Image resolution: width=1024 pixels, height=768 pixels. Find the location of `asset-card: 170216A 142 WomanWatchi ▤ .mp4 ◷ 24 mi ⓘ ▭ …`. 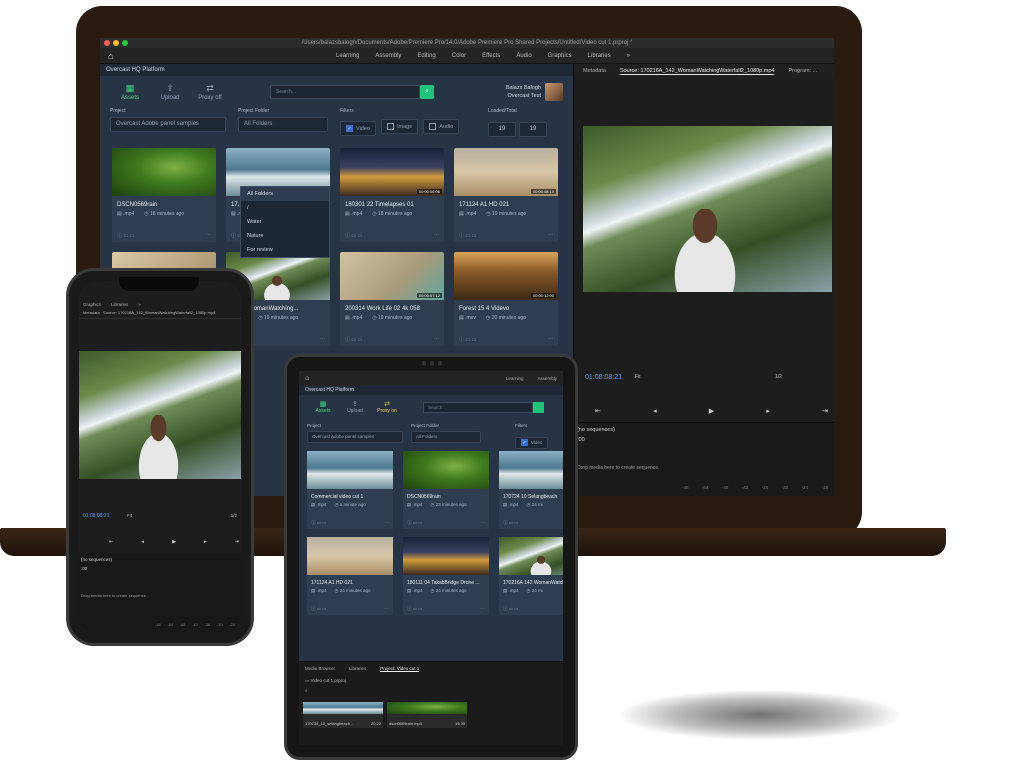

asset-card: 170216A 142 WomanWatchi ▤ .mp4 ◷ 24 mi ⓘ ▭ … is located at coordinates (531, 576).